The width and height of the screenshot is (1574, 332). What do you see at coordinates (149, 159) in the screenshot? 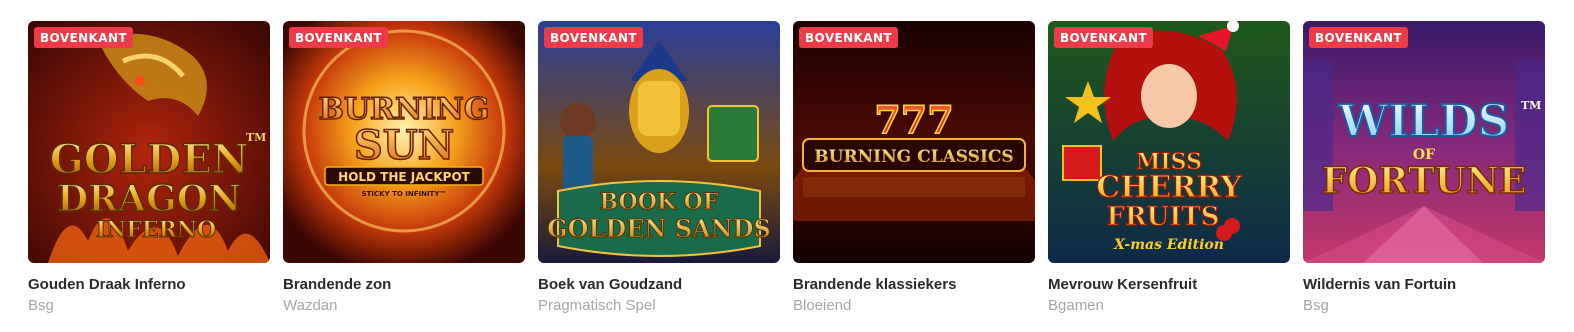
I see `art-line-1: GOLDEN` at bounding box center [149, 159].